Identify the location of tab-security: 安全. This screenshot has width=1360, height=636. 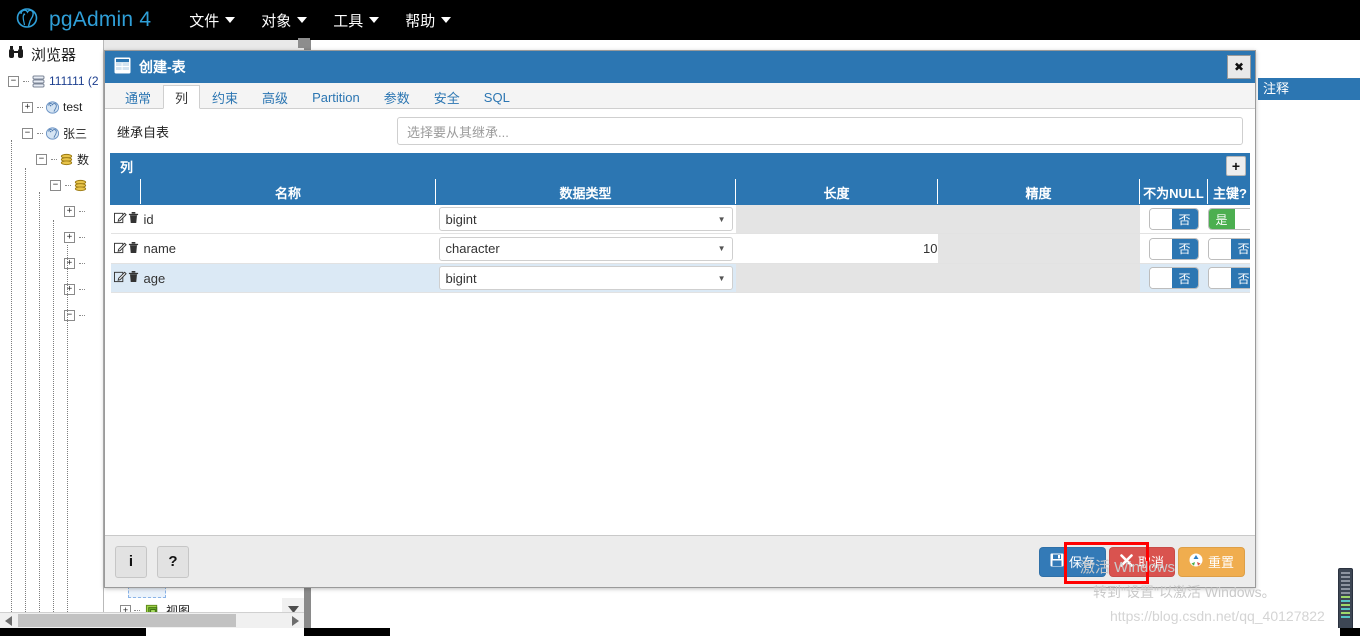
(447, 97).